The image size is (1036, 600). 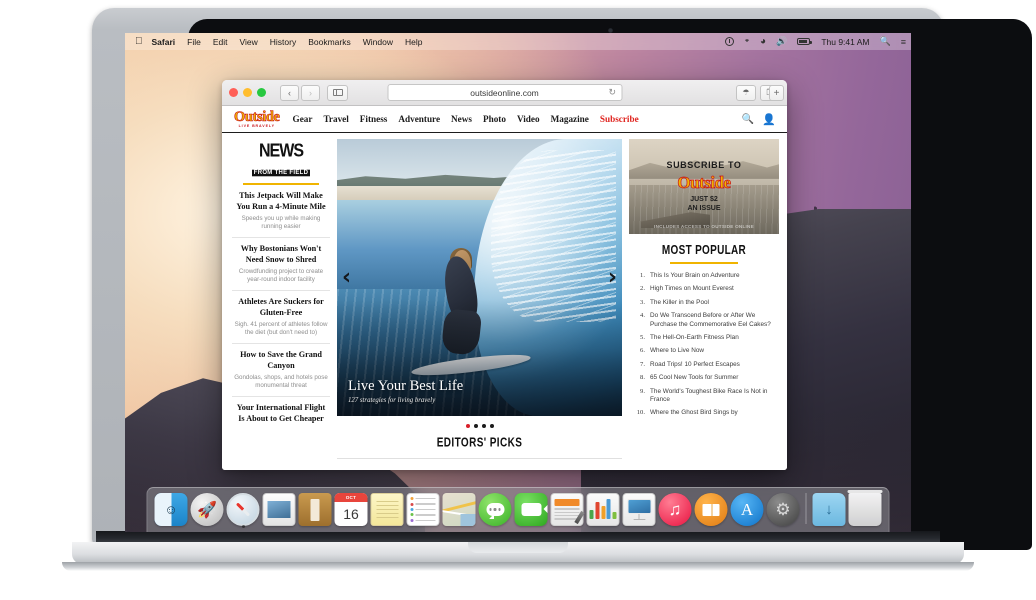 What do you see at coordinates (612, 277) in the screenshot?
I see `carousel-next-arrow: ›` at bounding box center [612, 277].